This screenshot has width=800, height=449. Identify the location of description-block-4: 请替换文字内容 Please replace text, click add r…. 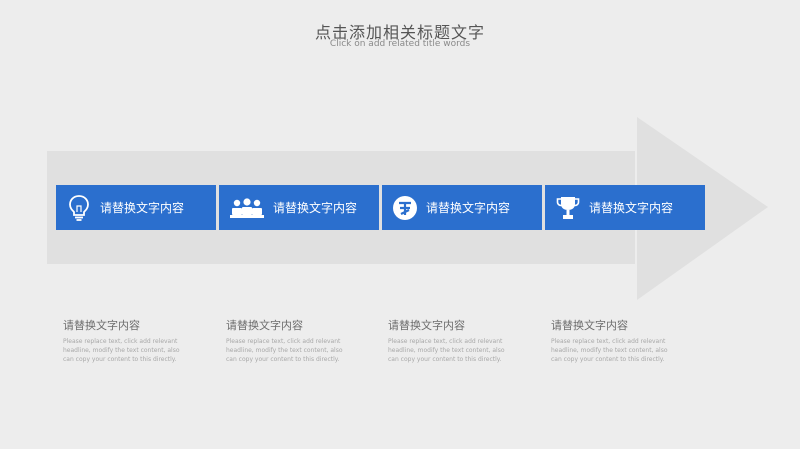
(611, 340).